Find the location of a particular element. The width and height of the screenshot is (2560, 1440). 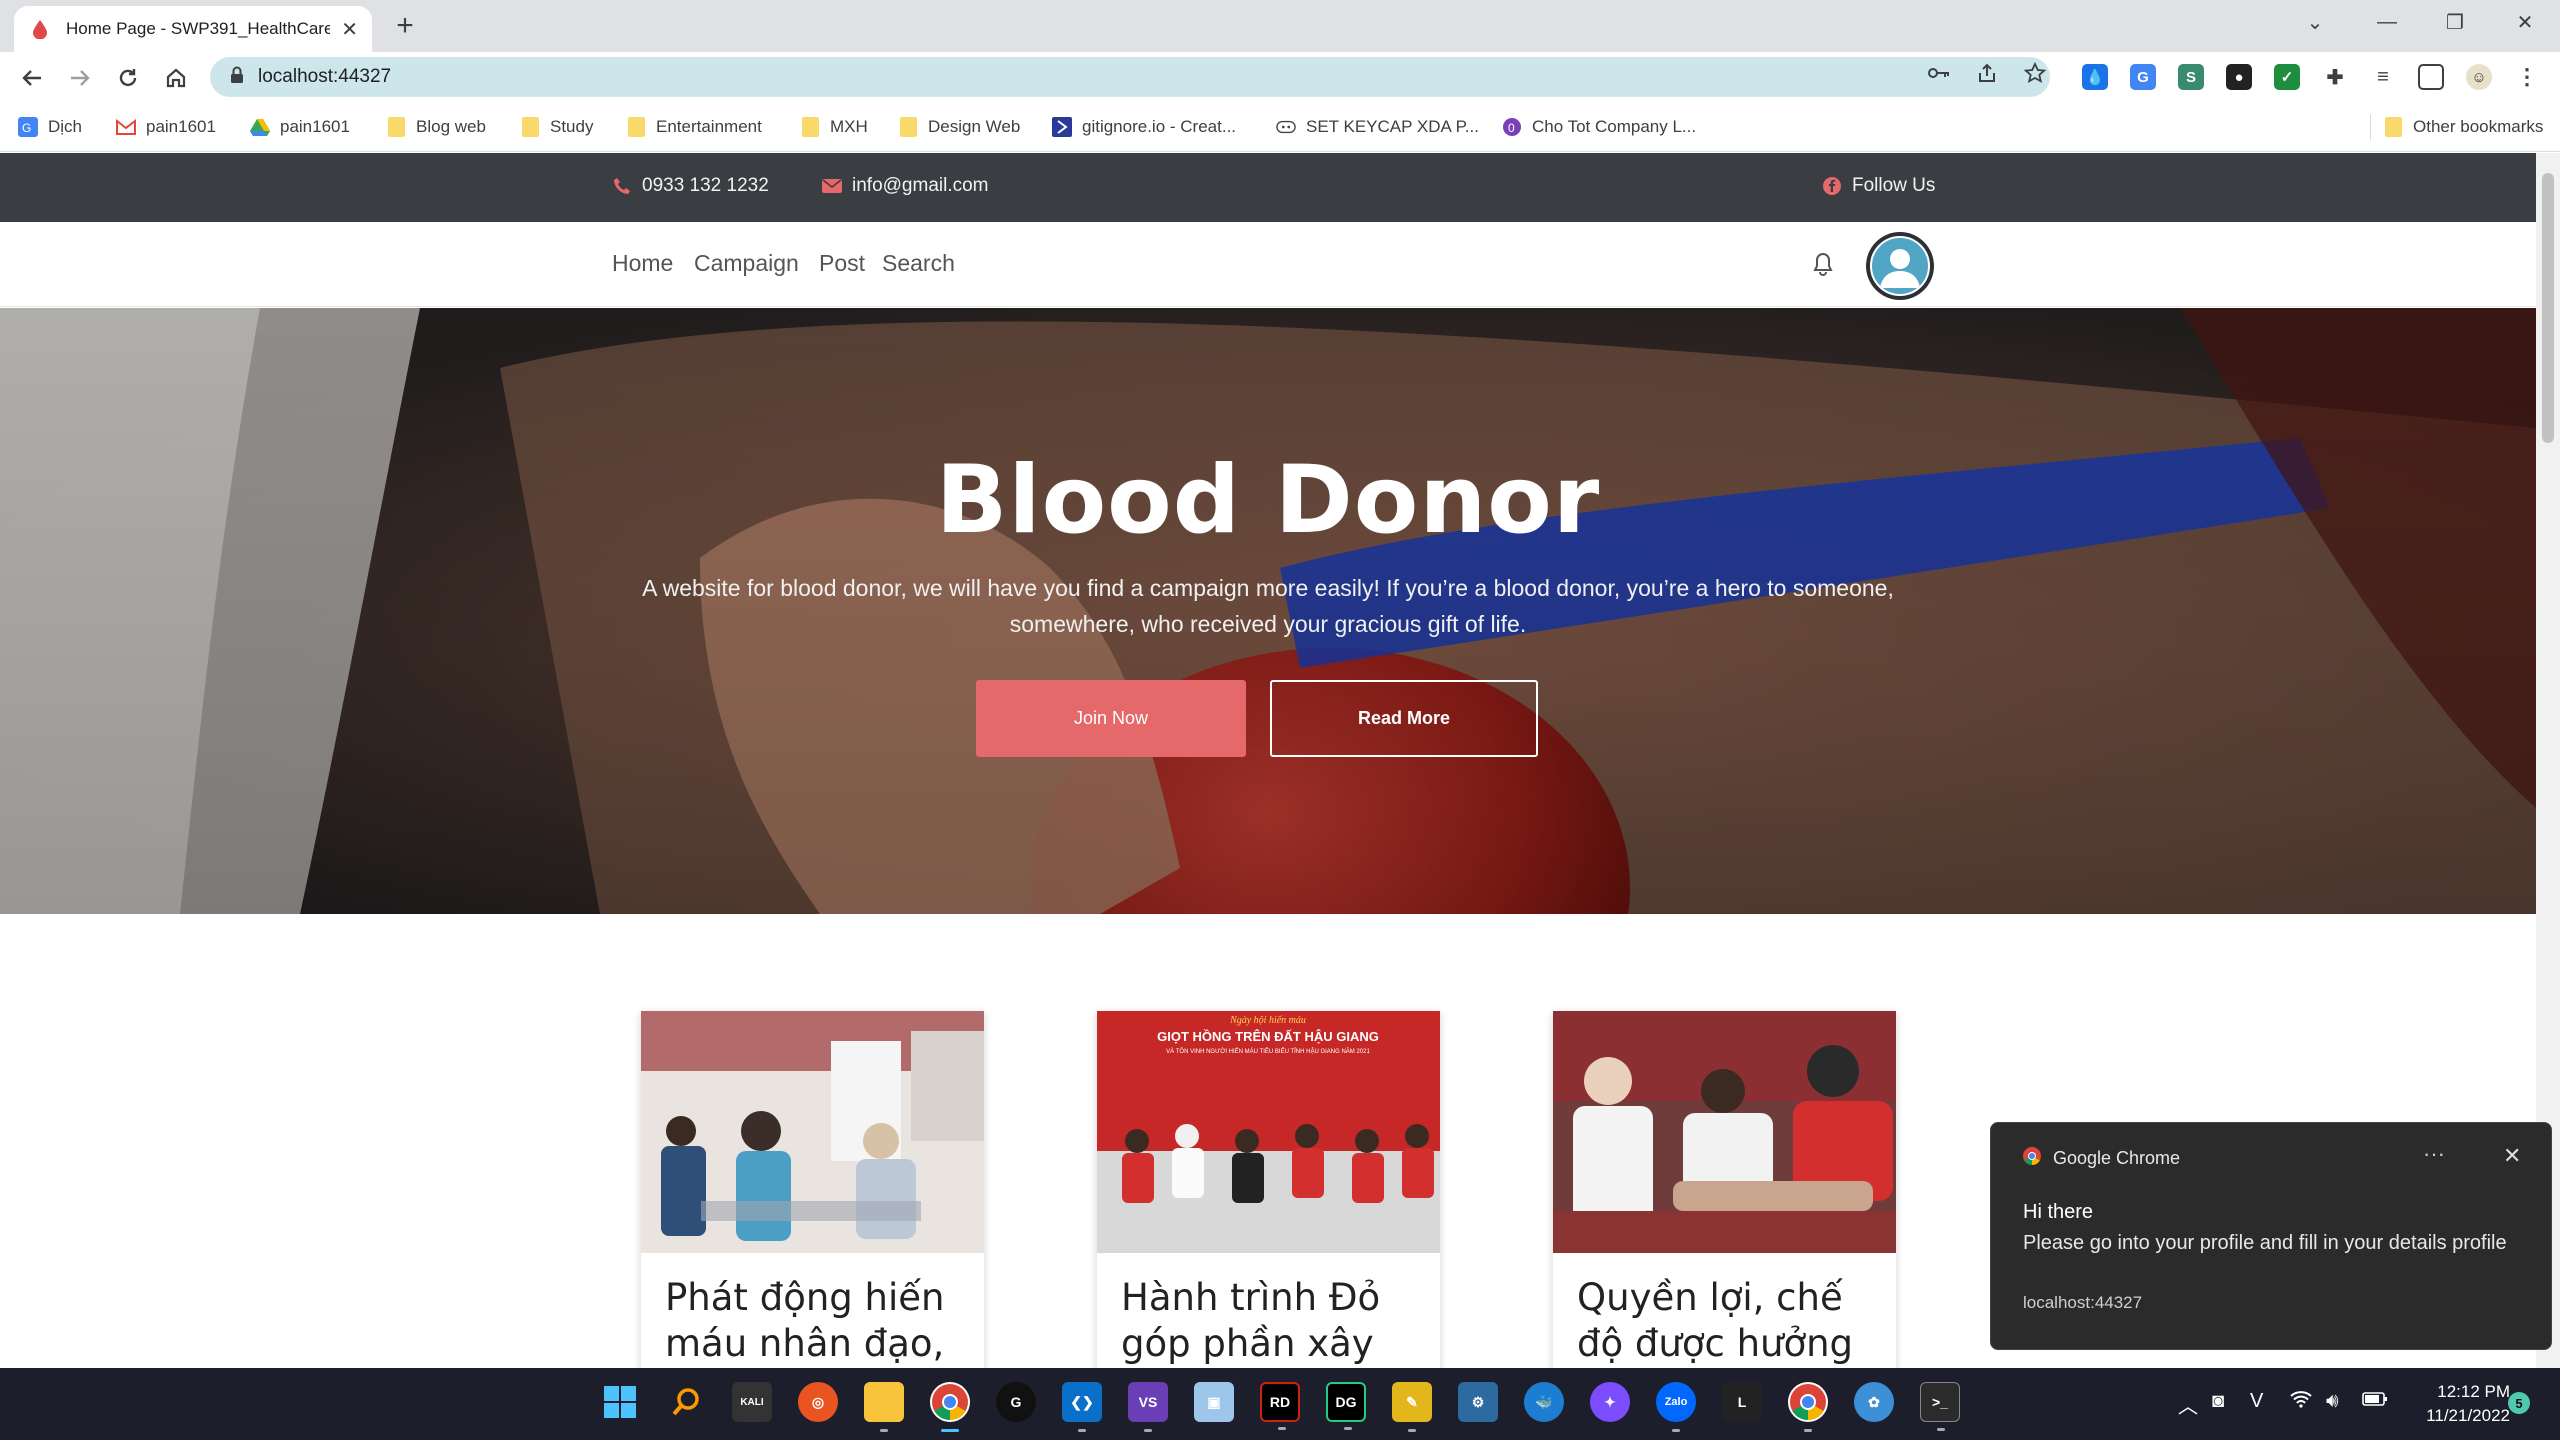

notification-close-icon: ✕ is located at coordinates (2512, 1156).